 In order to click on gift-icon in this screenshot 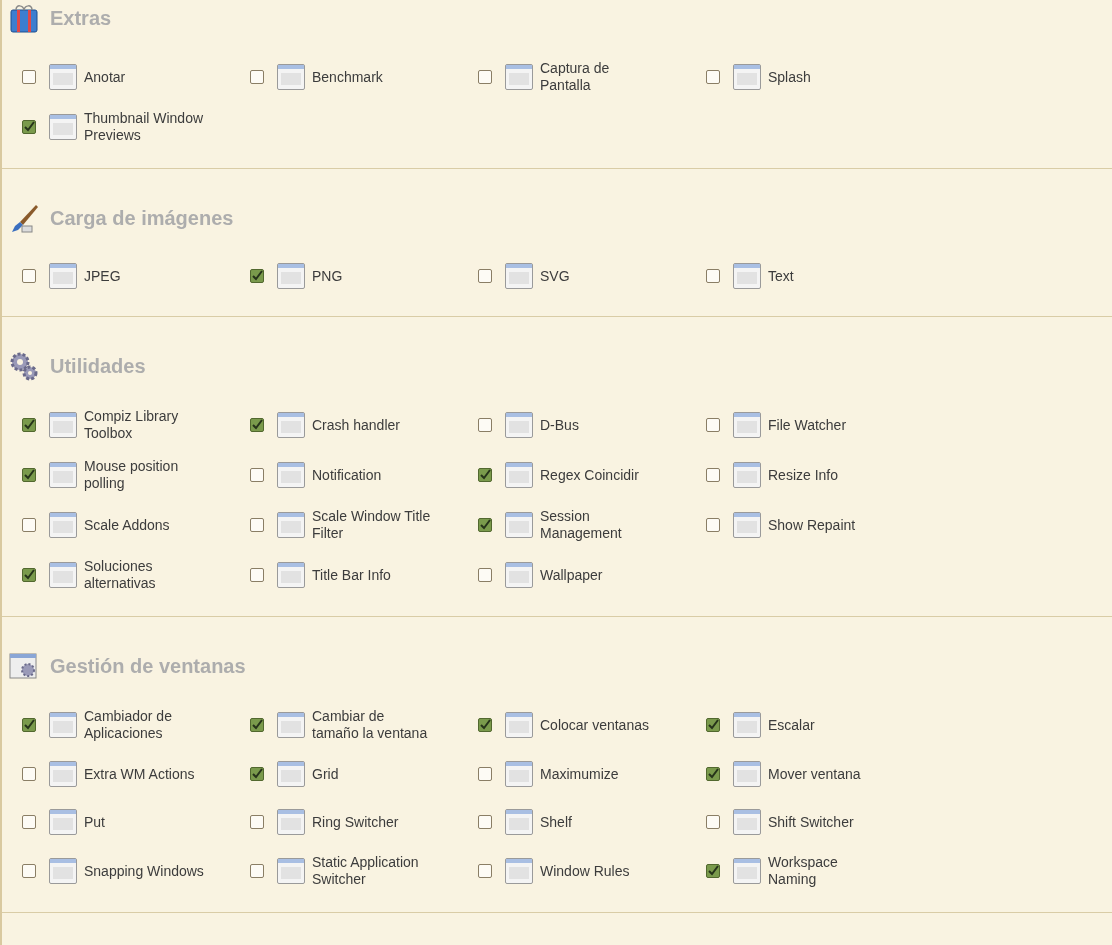, I will do `click(24, 18)`.